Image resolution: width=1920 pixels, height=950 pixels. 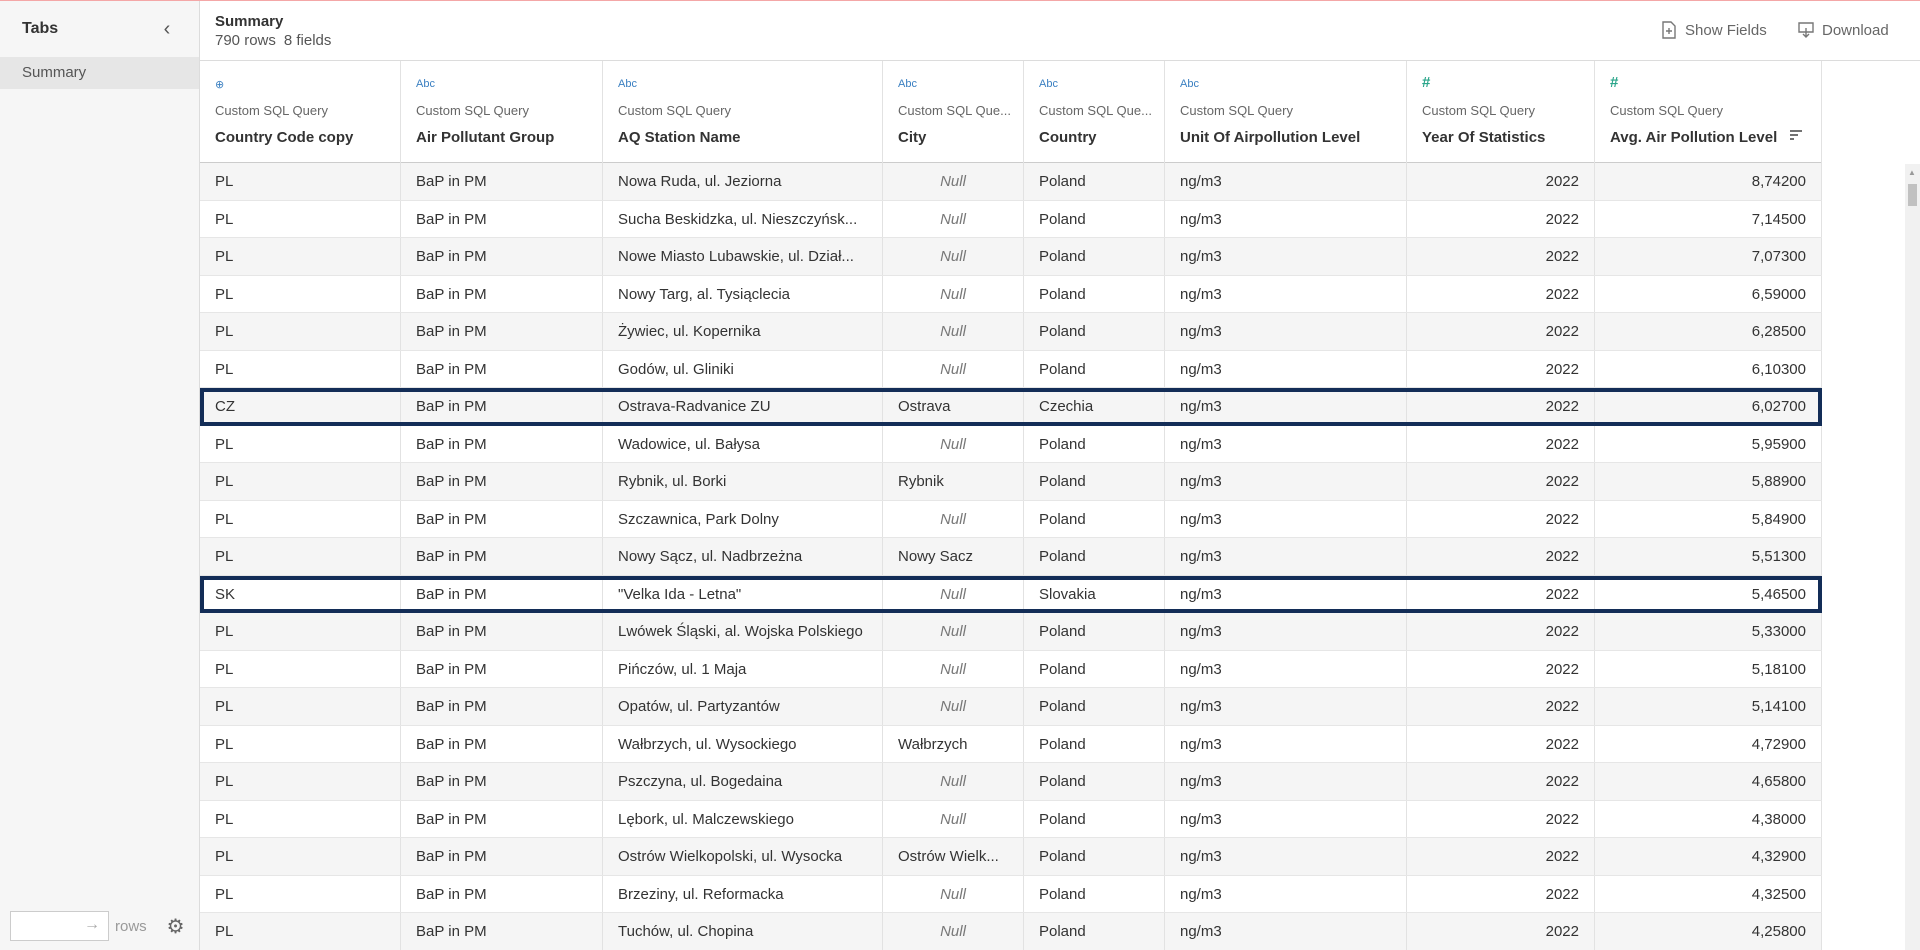 I want to click on scrollbar-thumb, so click(x=1912, y=195).